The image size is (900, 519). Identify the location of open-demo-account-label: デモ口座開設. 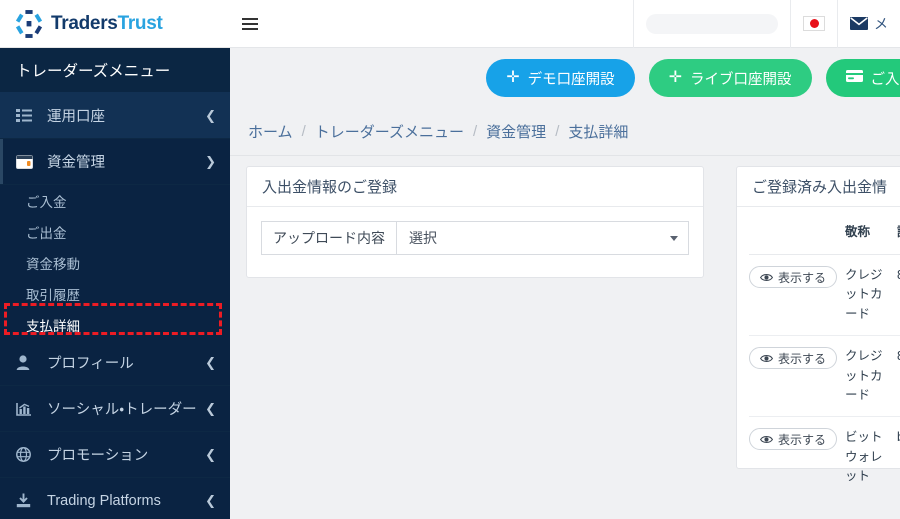
(571, 79).